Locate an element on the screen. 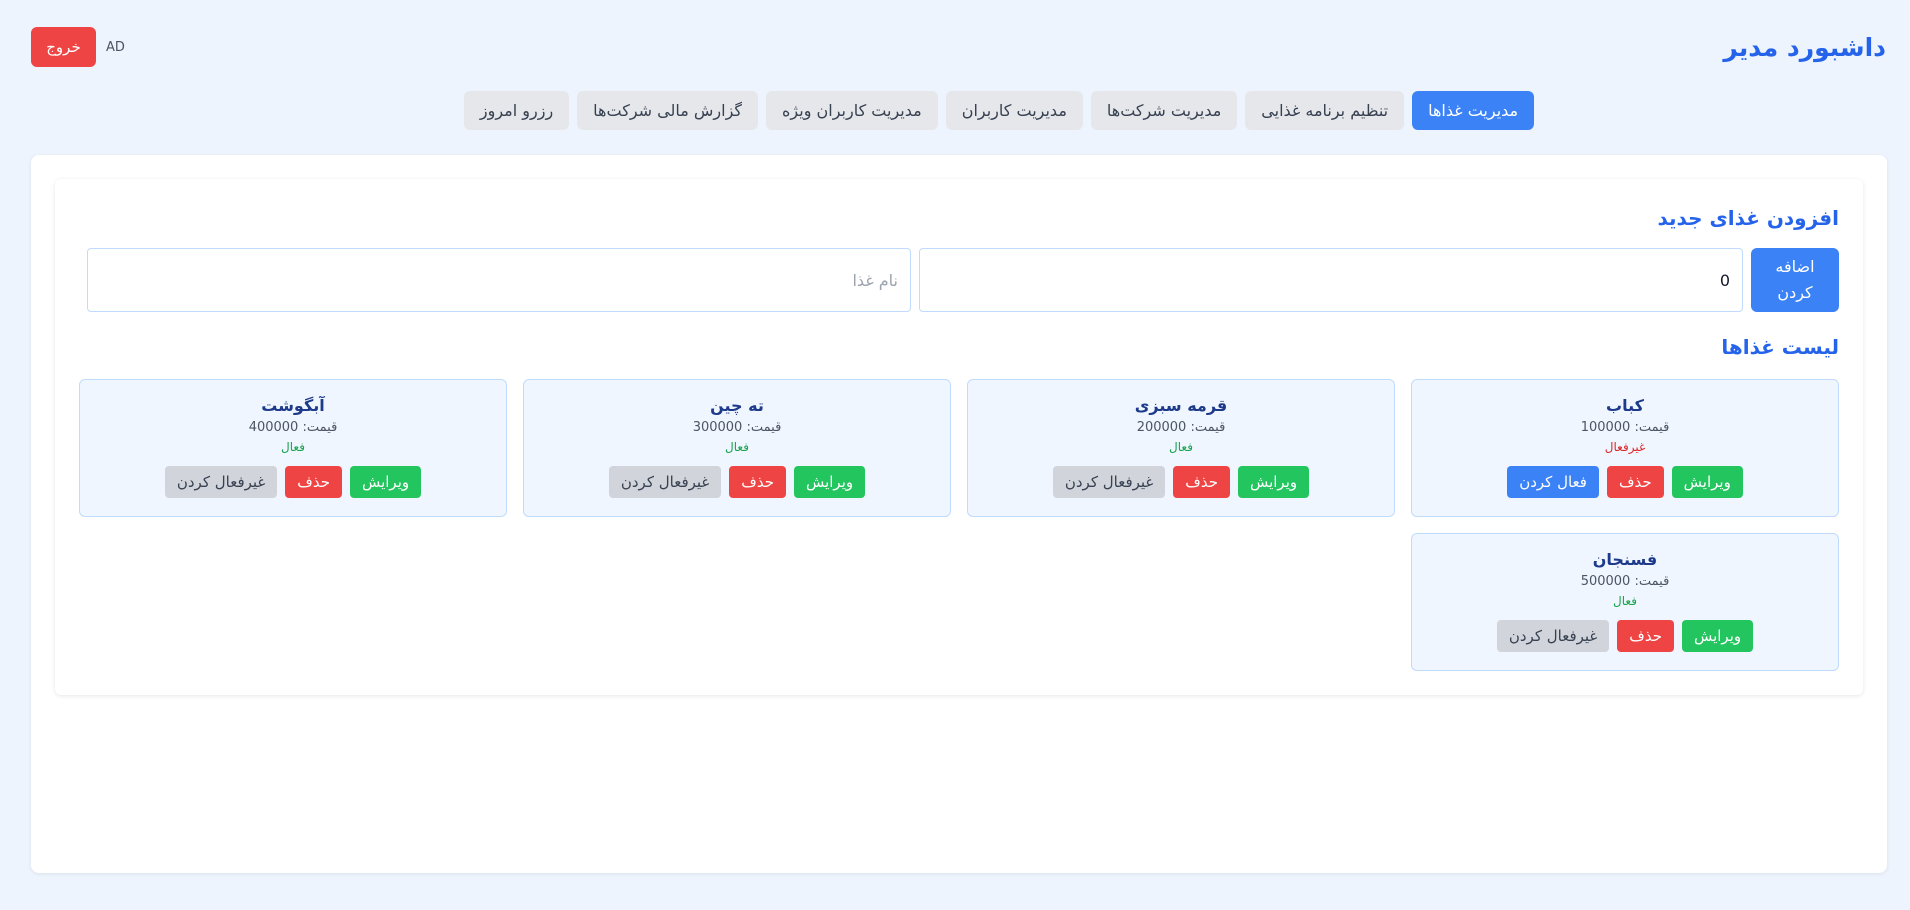 Image resolution: width=1910 pixels, height=910 pixels. tab-financial-report: گزارش مالی شرکت‌ها is located at coordinates (668, 110).